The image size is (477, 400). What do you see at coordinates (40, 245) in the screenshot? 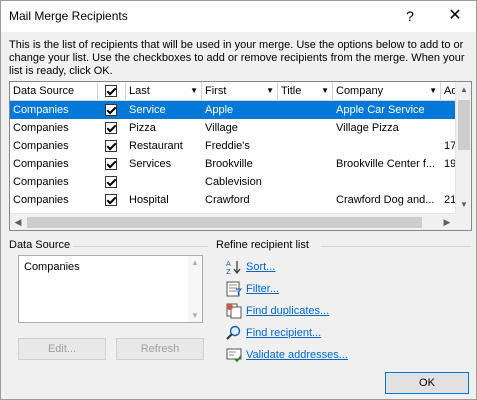
I see `data-source-group-label: Data Source` at bounding box center [40, 245].